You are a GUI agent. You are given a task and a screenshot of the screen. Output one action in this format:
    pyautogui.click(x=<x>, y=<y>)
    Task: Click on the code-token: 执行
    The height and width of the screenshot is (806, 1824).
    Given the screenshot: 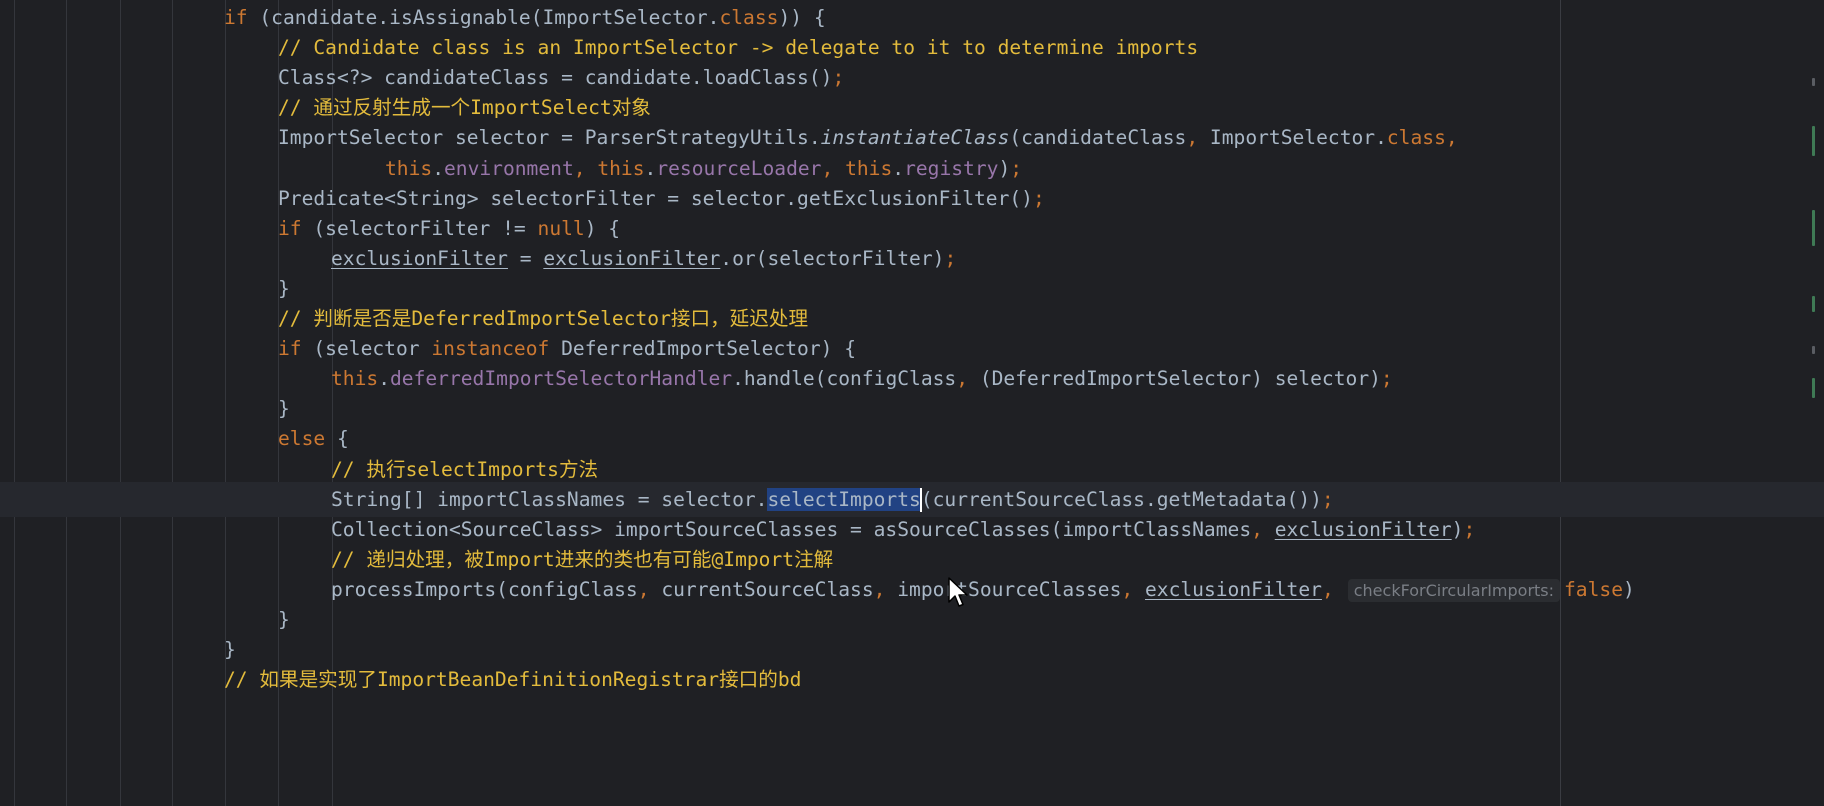 What is the action you would take?
    pyautogui.click(x=386, y=469)
    